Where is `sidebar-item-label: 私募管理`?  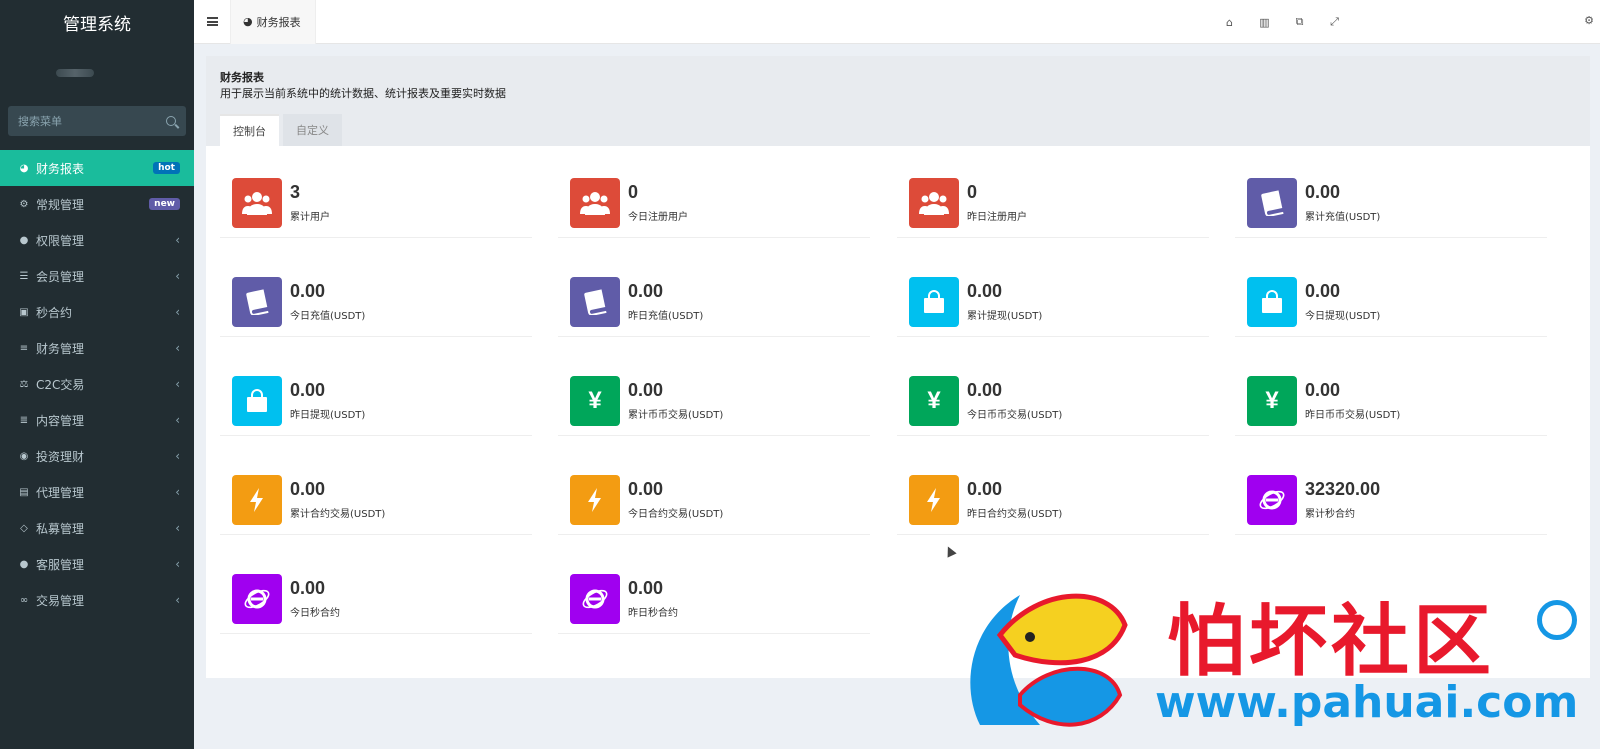 sidebar-item-label: 私募管理 is located at coordinates (60, 528).